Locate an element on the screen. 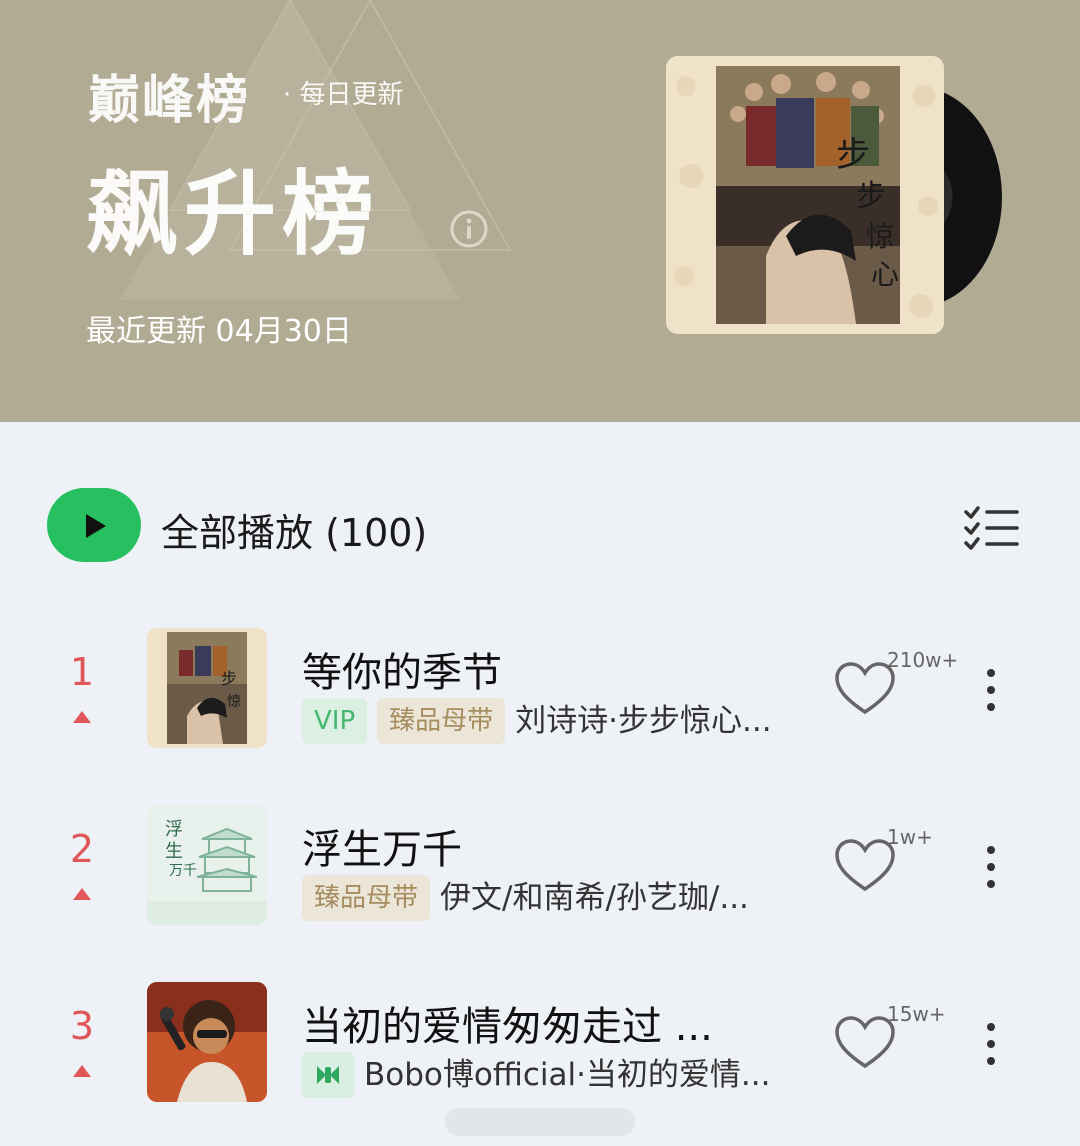 The height and width of the screenshot is (1146, 1080). rank-number: 3 is located at coordinates (82, 1026).